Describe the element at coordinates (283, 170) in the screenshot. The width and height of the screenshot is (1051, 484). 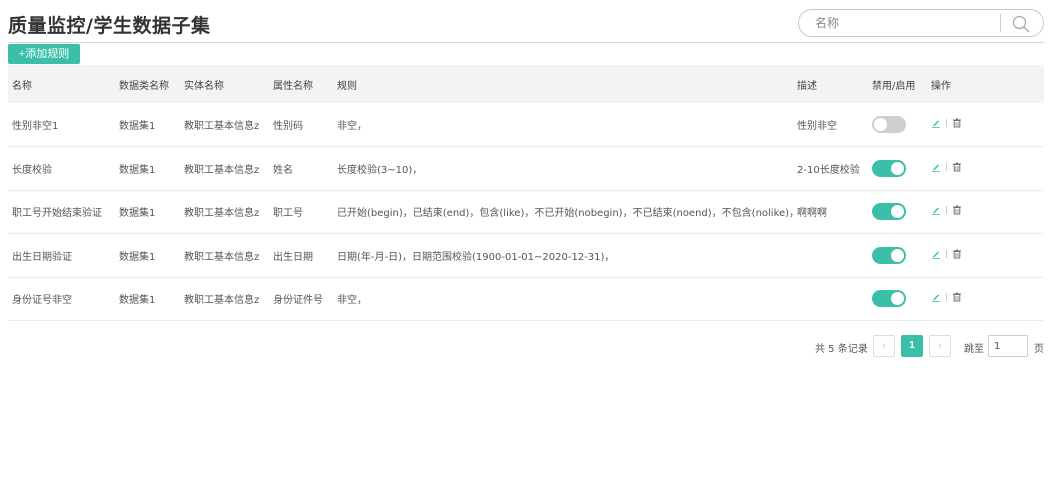
I see `cell-attribute: 姓名` at that location.